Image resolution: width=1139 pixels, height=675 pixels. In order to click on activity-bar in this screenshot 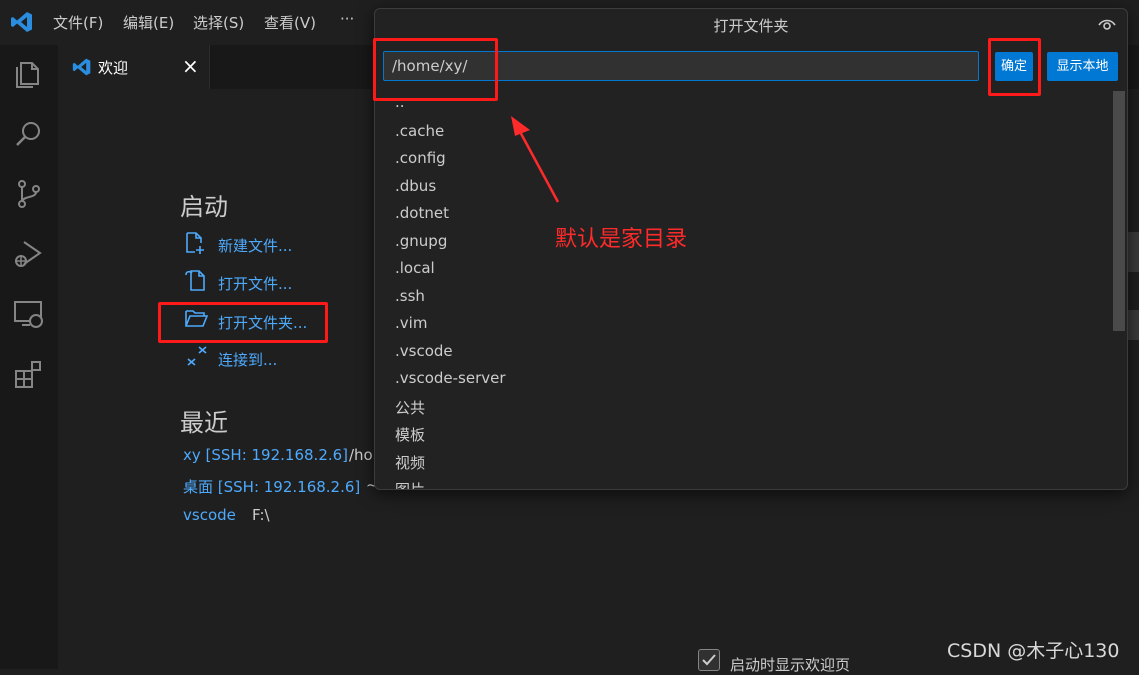, I will do `click(29, 357)`.